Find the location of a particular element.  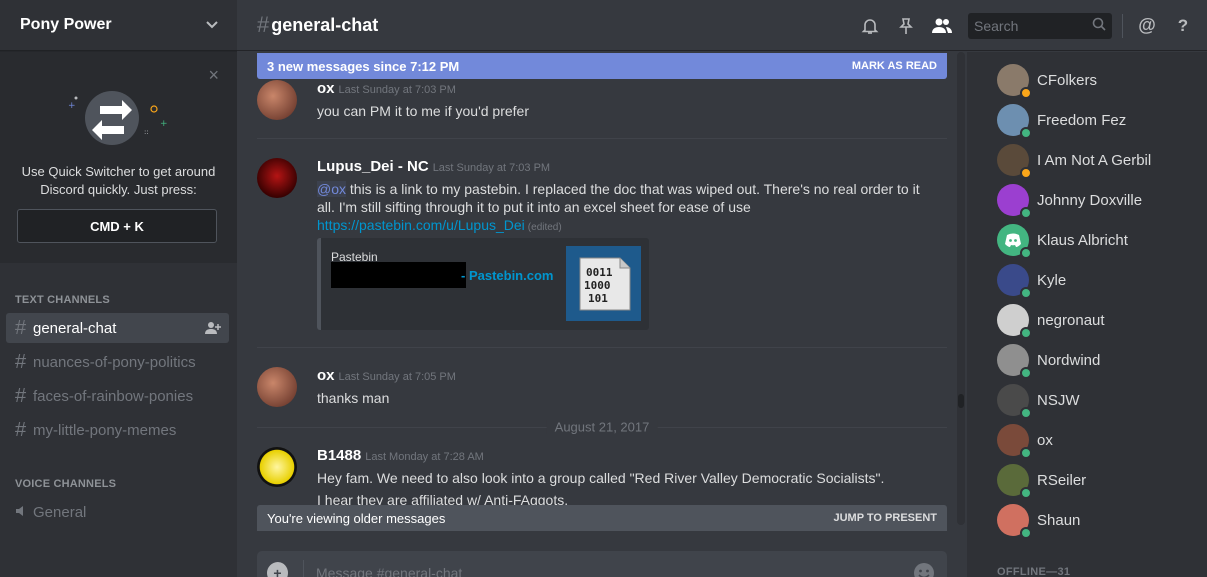

member-item: Freedom Fez is located at coordinates (1061, 120).